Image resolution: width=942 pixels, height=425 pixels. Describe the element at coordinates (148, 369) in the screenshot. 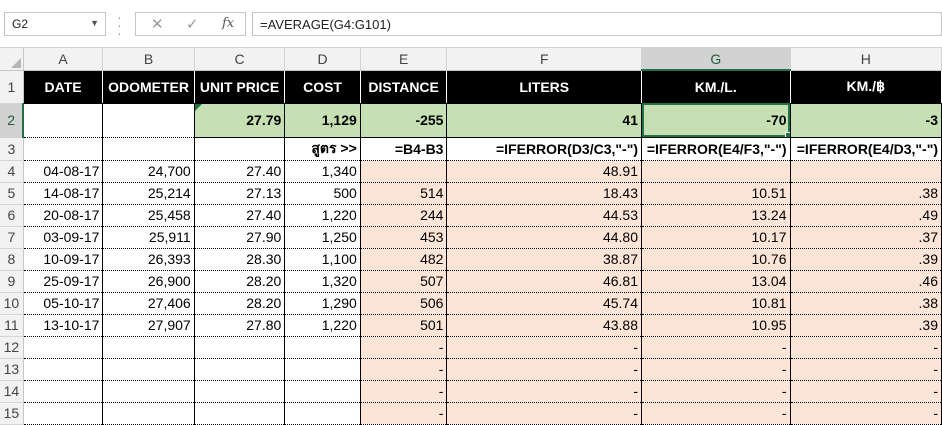

I see `cell-b13` at that location.